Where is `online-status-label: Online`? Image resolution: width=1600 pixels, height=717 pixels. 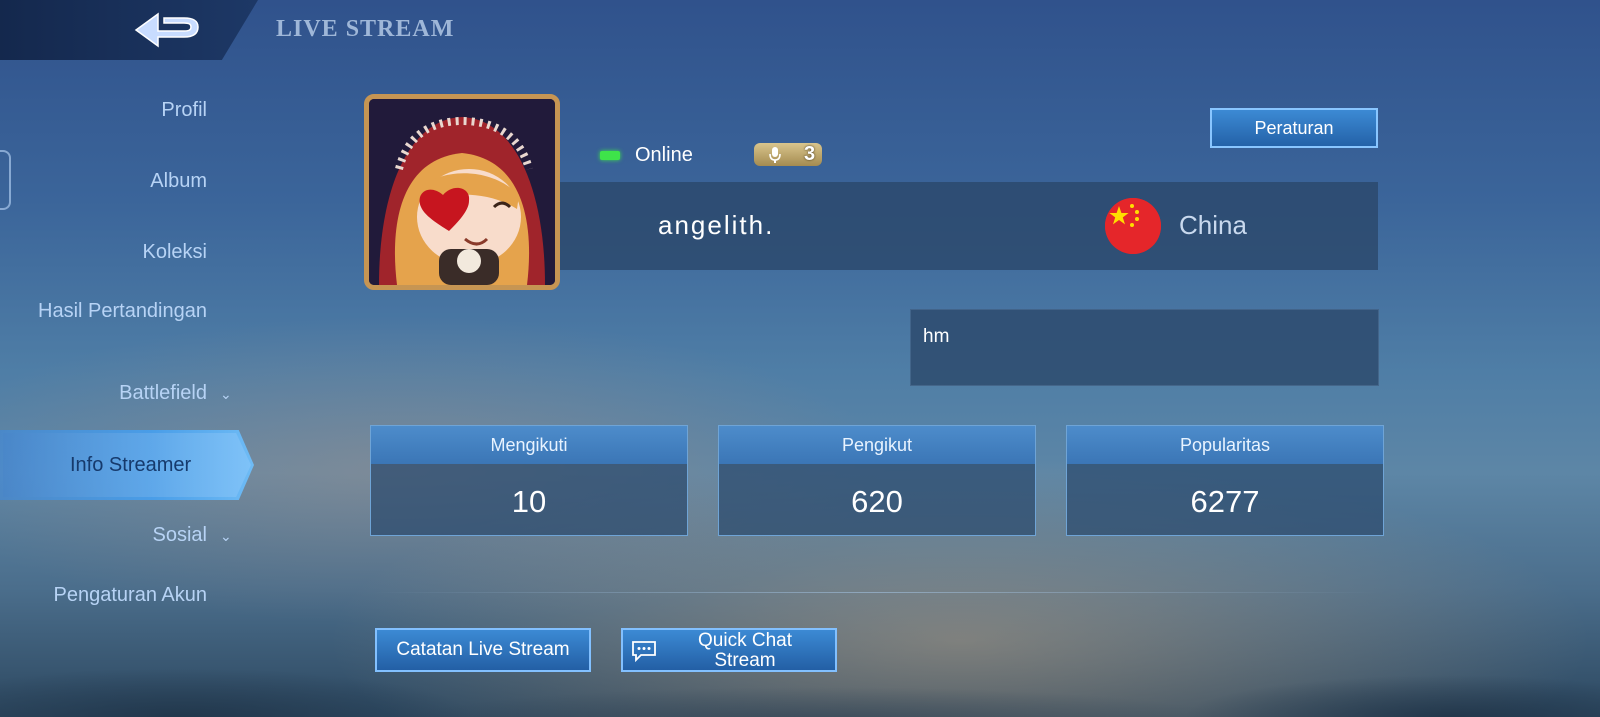 online-status-label: Online is located at coordinates (664, 155).